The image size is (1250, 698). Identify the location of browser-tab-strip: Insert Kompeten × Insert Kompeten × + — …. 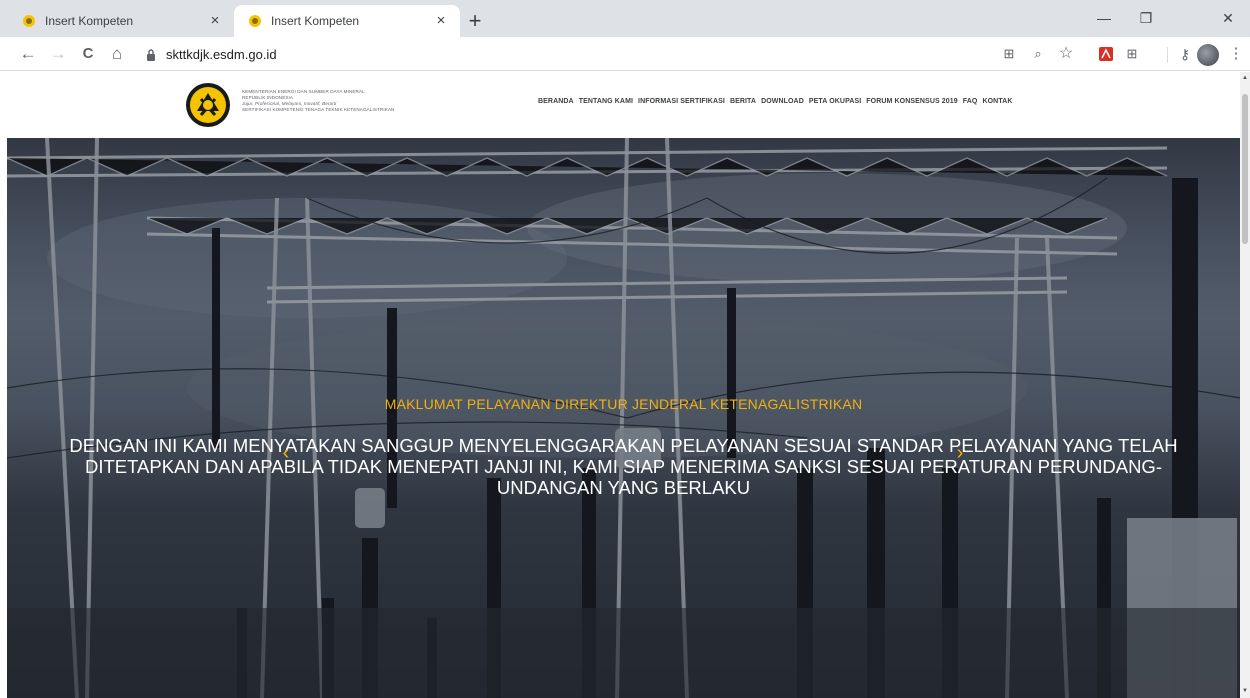
(625, 18).